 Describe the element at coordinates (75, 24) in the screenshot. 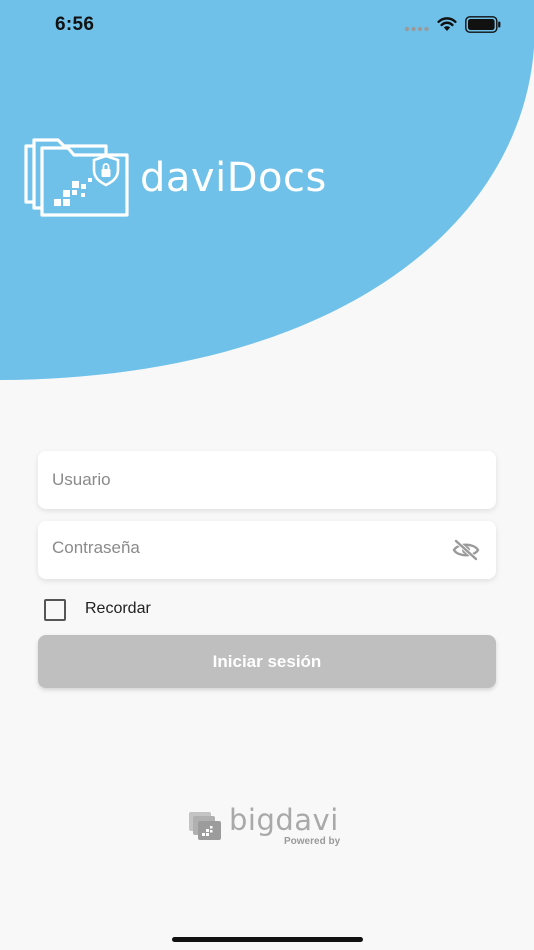

I see `status-time: 6:56` at that location.